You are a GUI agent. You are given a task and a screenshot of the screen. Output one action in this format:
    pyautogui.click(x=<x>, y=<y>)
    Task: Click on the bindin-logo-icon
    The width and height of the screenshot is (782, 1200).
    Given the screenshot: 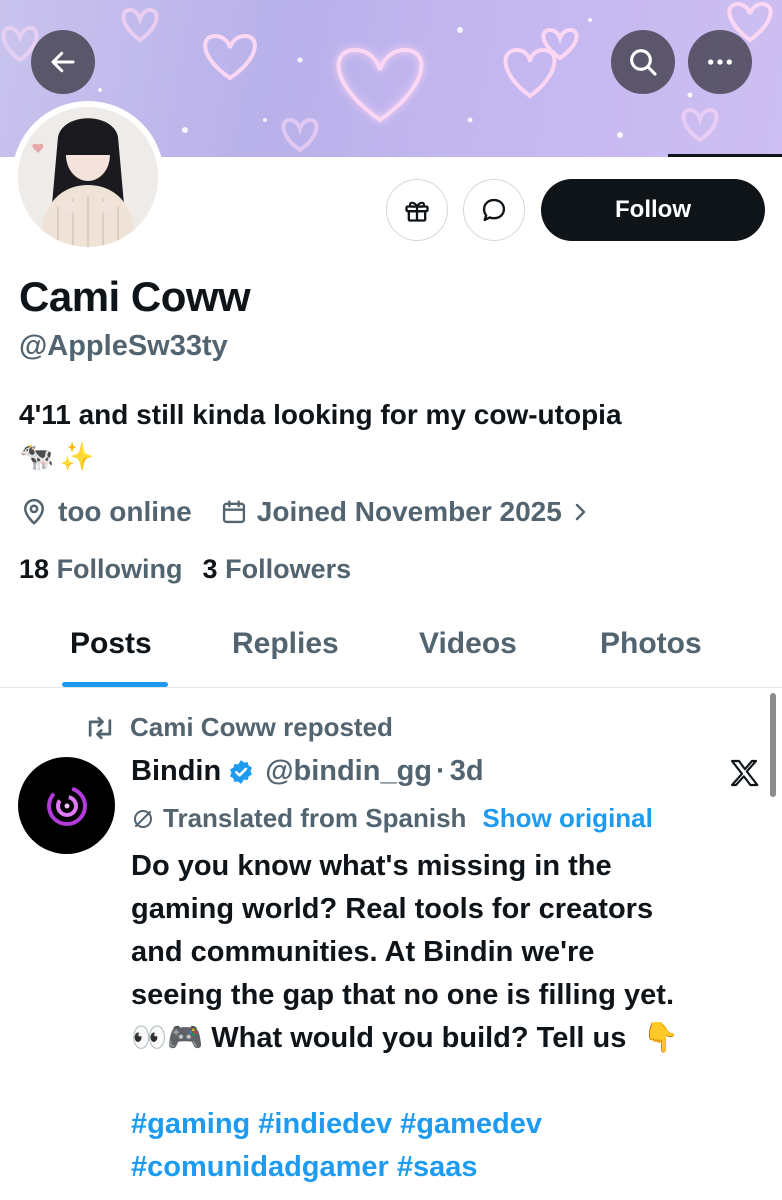 What is the action you would take?
    pyautogui.click(x=66, y=805)
    